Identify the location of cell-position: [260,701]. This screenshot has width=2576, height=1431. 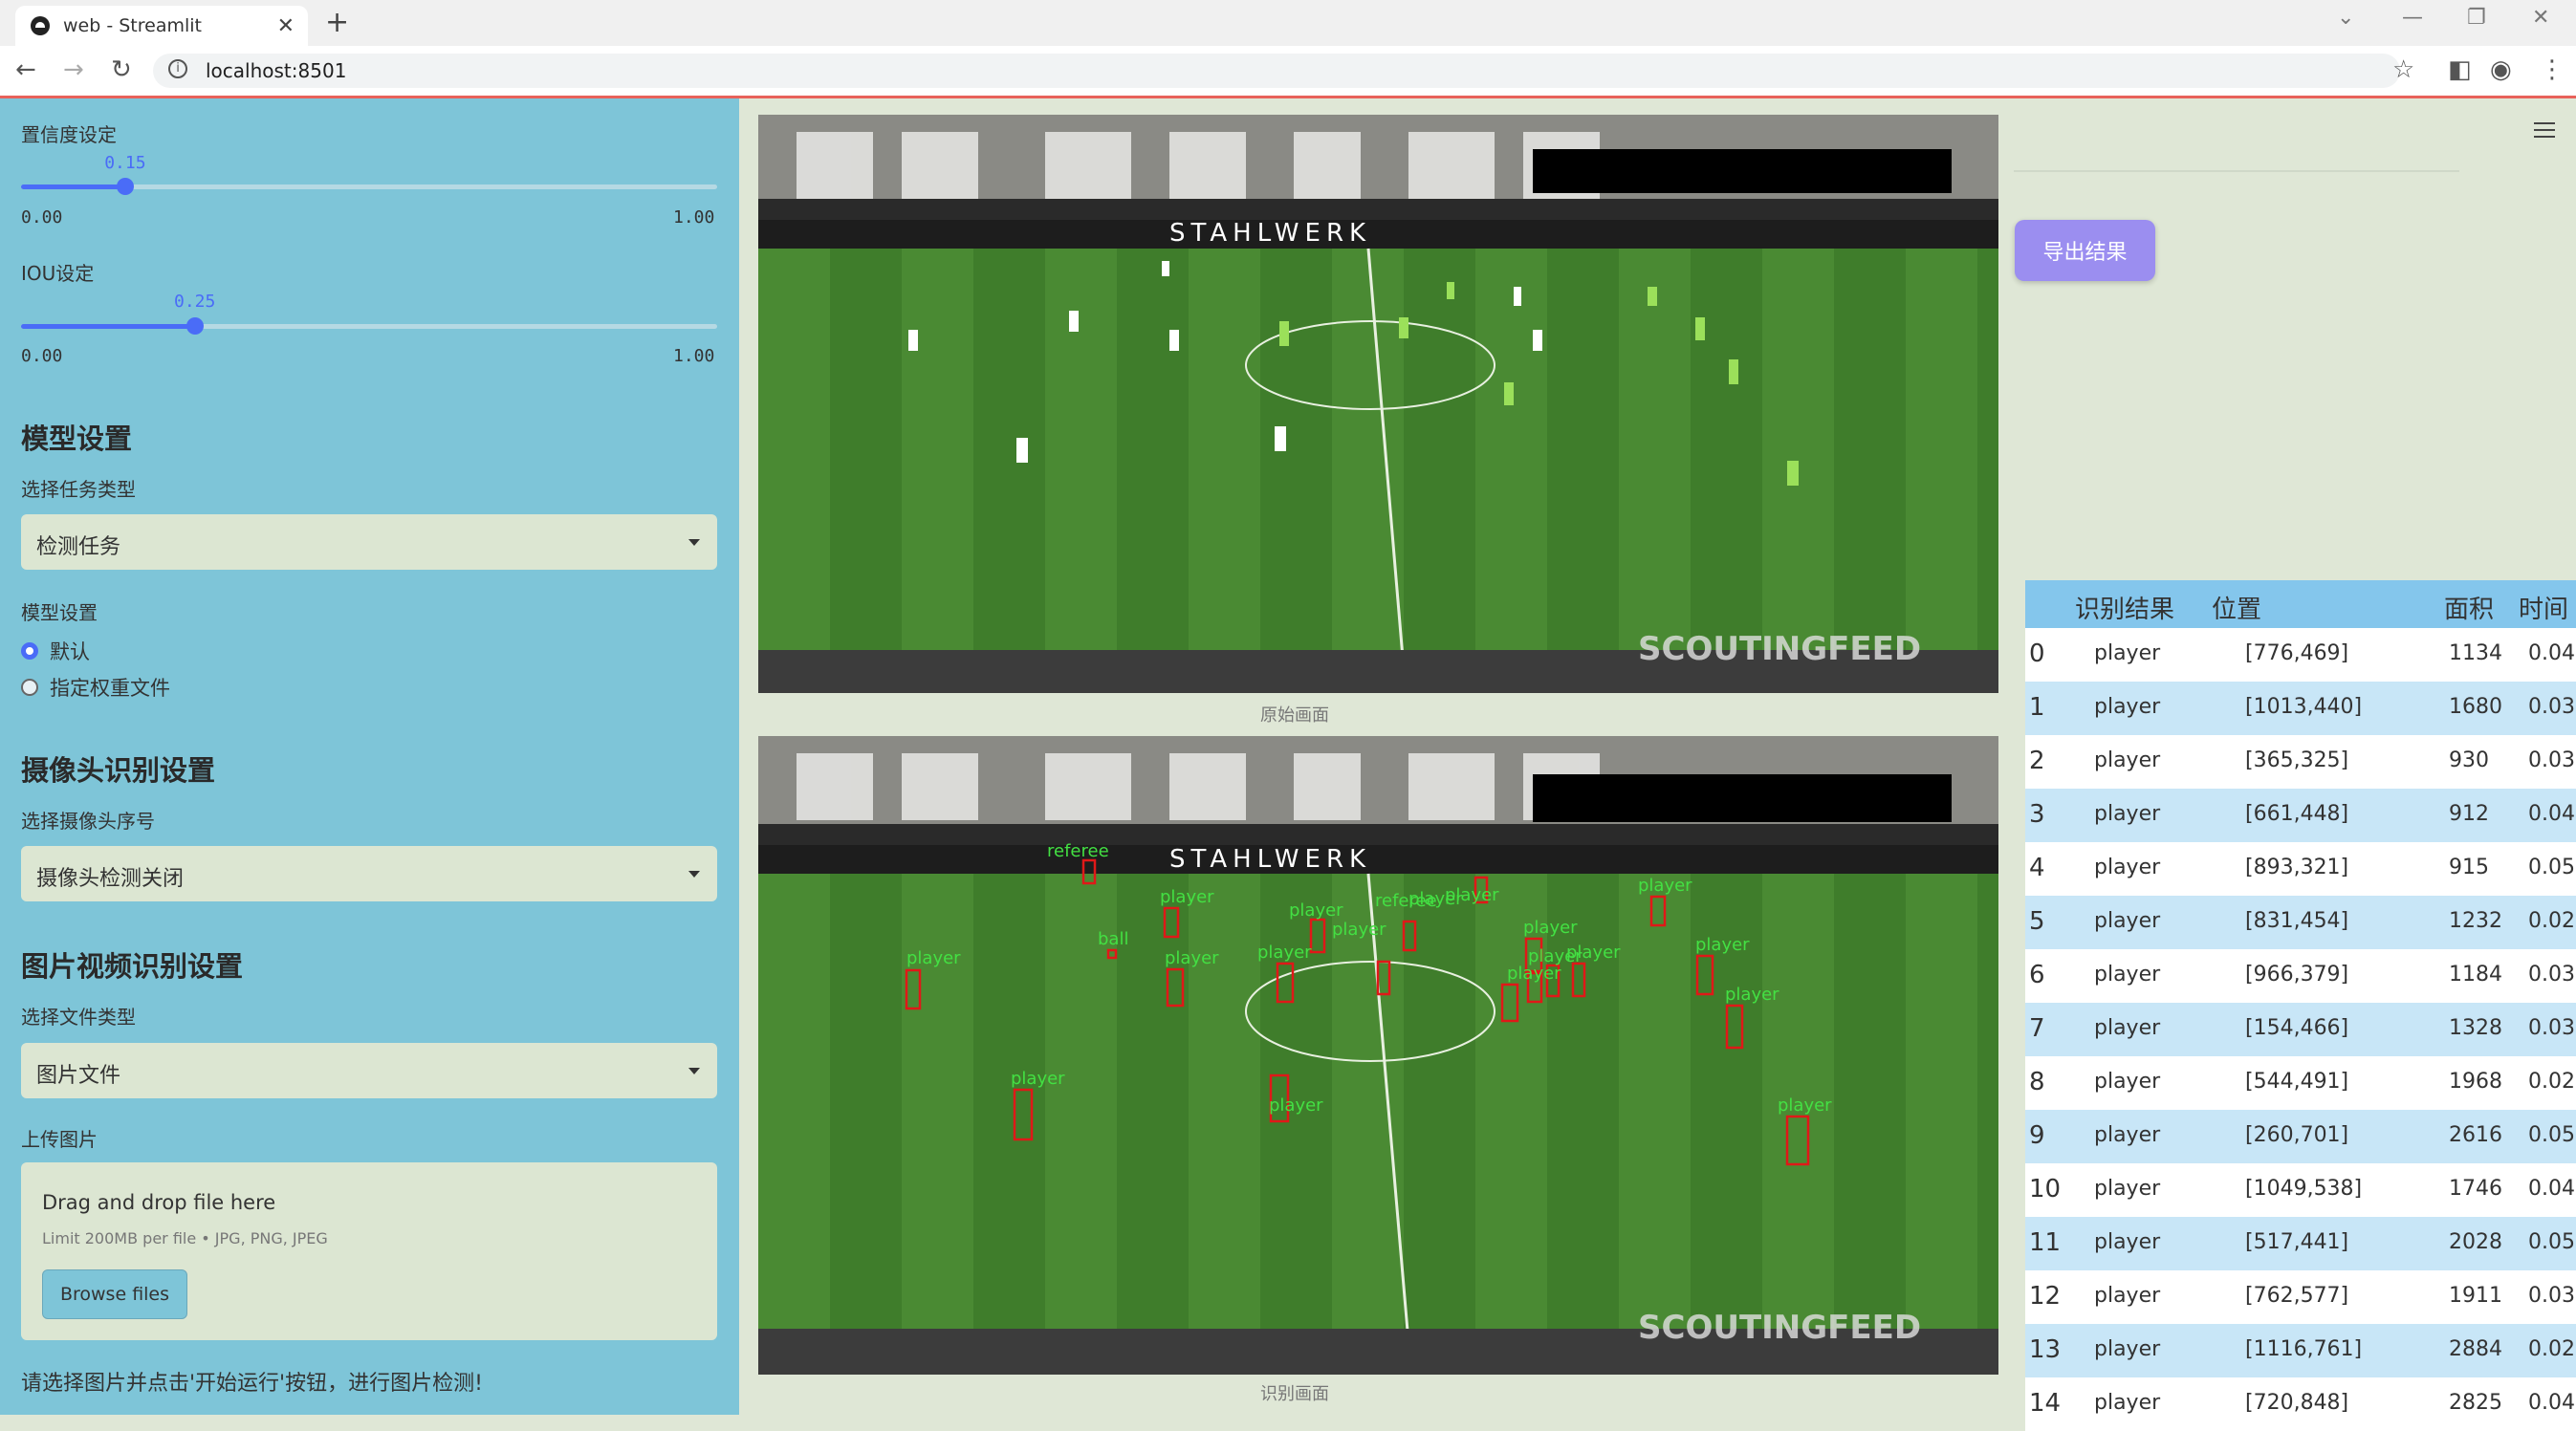
(2297, 1135).